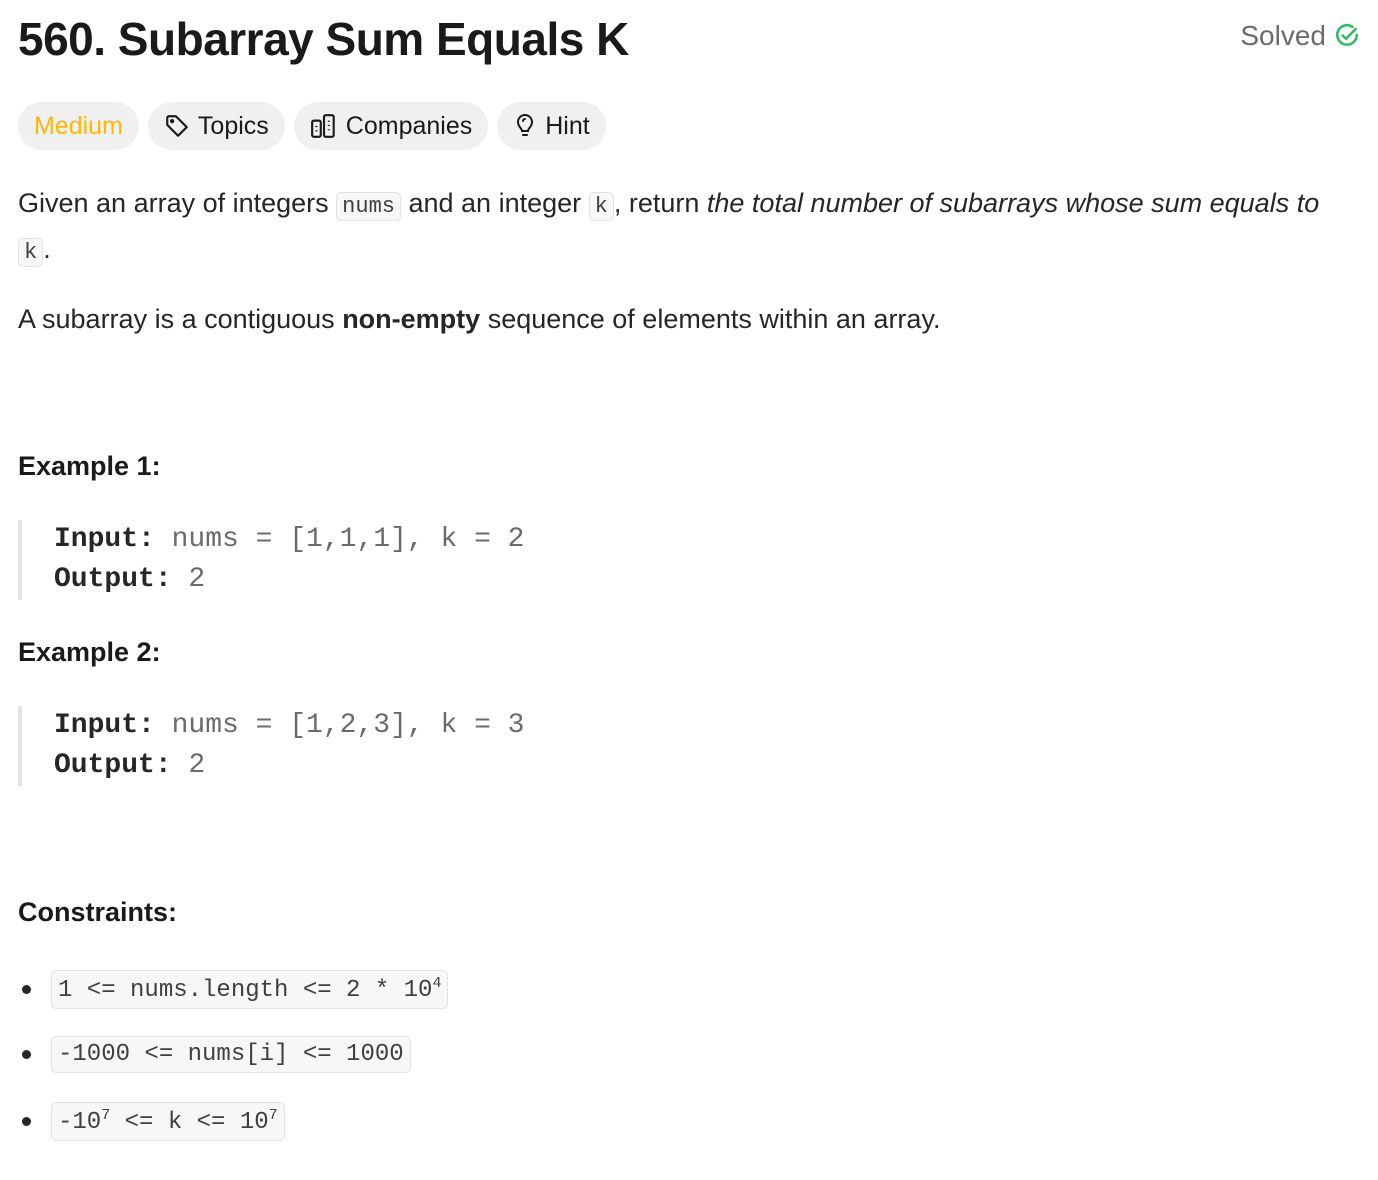 The height and width of the screenshot is (1180, 1378). I want to click on constraint-code: -107 <= k <= 107, so click(168, 1121).